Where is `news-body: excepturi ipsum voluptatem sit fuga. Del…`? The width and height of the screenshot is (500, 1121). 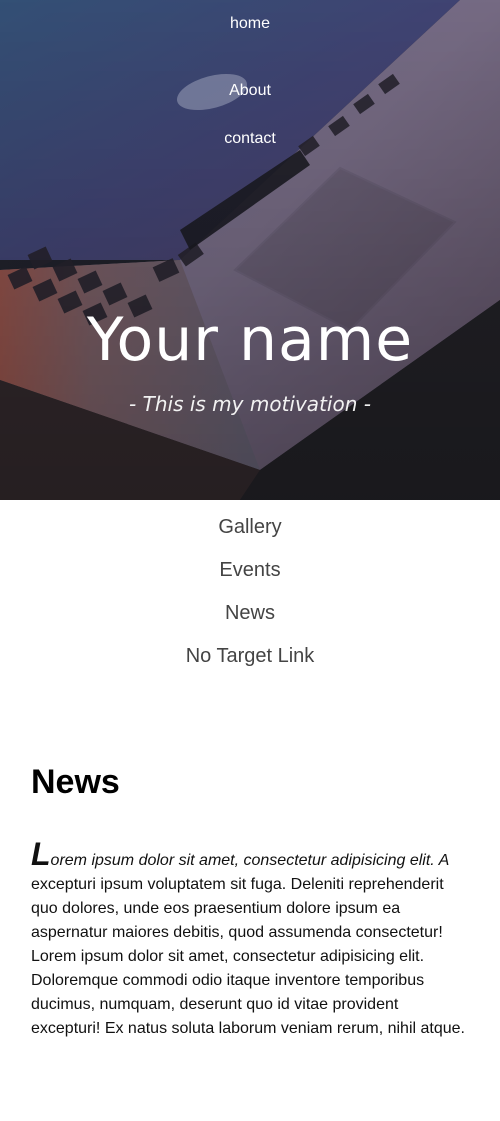 news-body: excepturi ipsum voluptatem sit fuga. Del… is located at coordinates (248, 956).